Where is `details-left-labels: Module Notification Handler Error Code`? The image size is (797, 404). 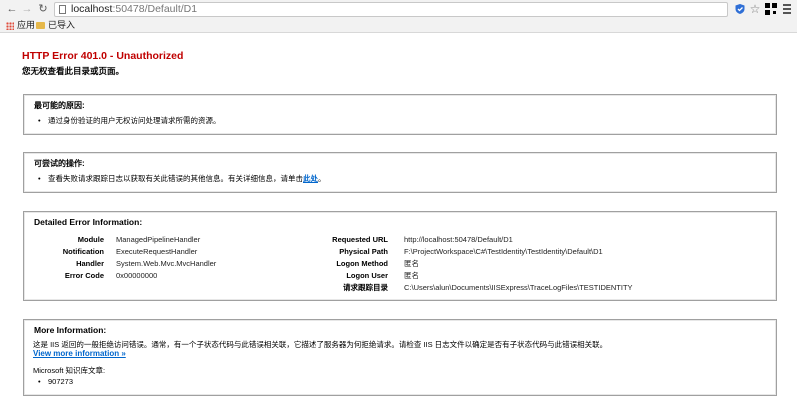
details-left-labels: Module Notification Handler Error Code is located at coordinates (69, 258).